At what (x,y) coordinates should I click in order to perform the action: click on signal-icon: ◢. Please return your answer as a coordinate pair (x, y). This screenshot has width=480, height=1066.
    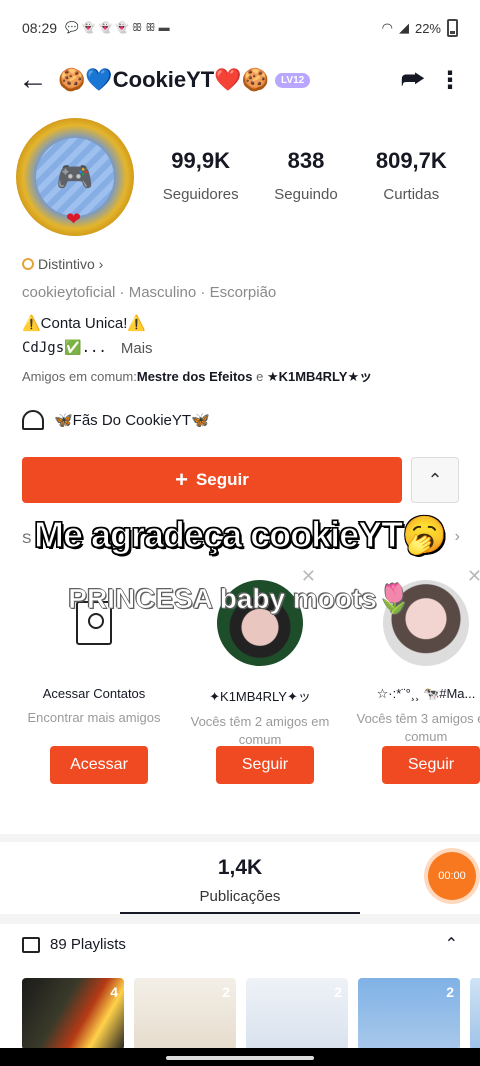
    Looking at the image, I should click on (403, 27).